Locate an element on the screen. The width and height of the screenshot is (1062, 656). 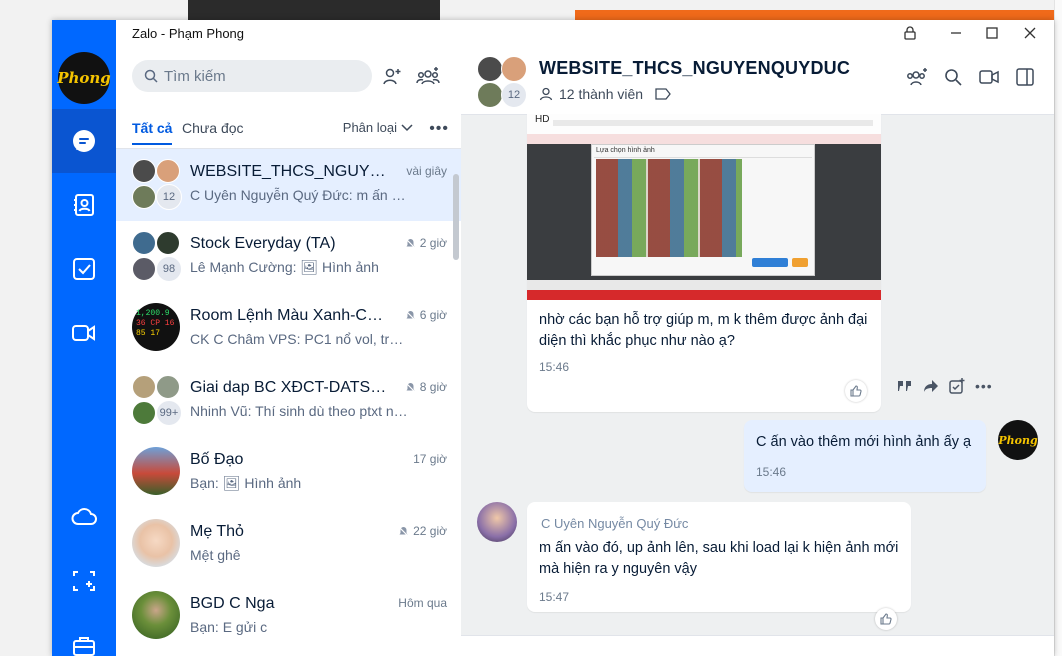
search-box: Tìm kiếm is located at coordinates (252, 76).